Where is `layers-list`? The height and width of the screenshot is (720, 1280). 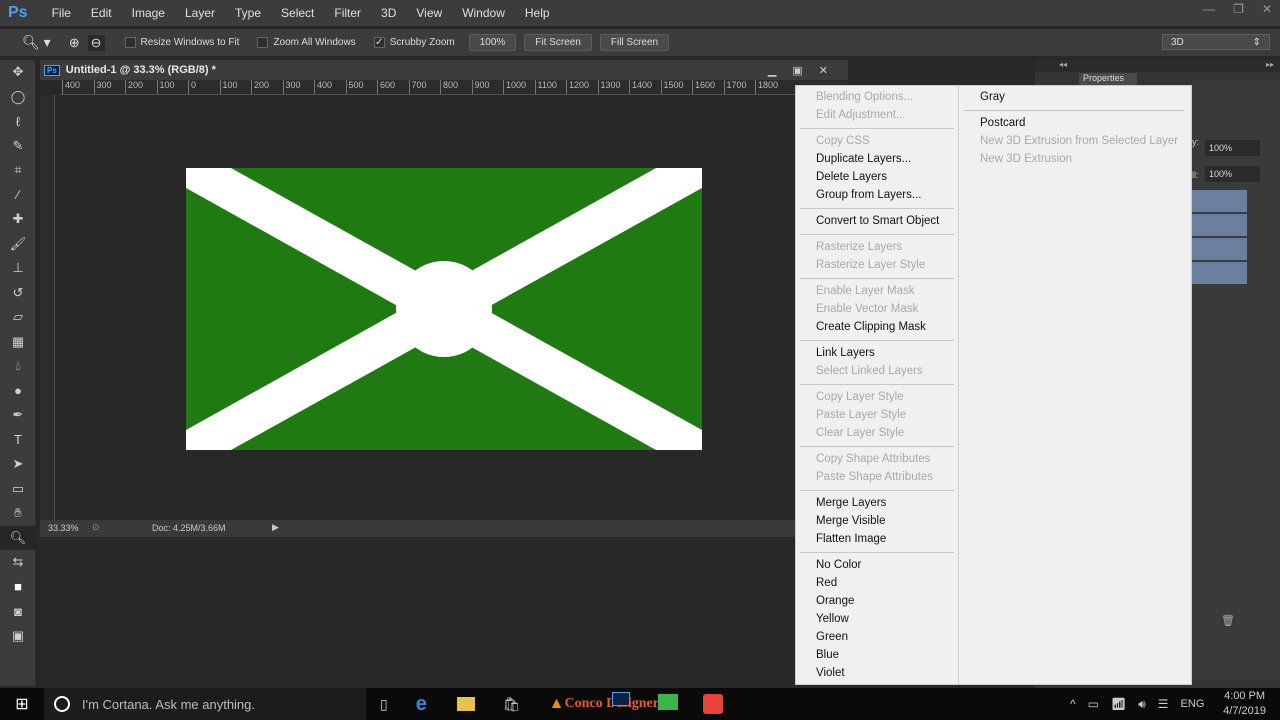 layers-list is located at coordinates (1219, 238).